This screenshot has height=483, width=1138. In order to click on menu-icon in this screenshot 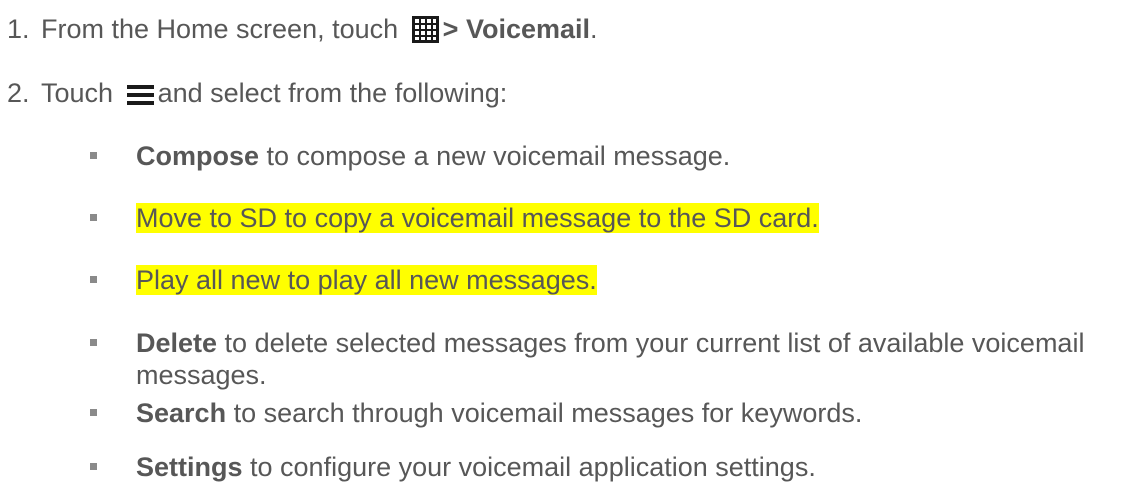, I will do `click(140, 98)`.